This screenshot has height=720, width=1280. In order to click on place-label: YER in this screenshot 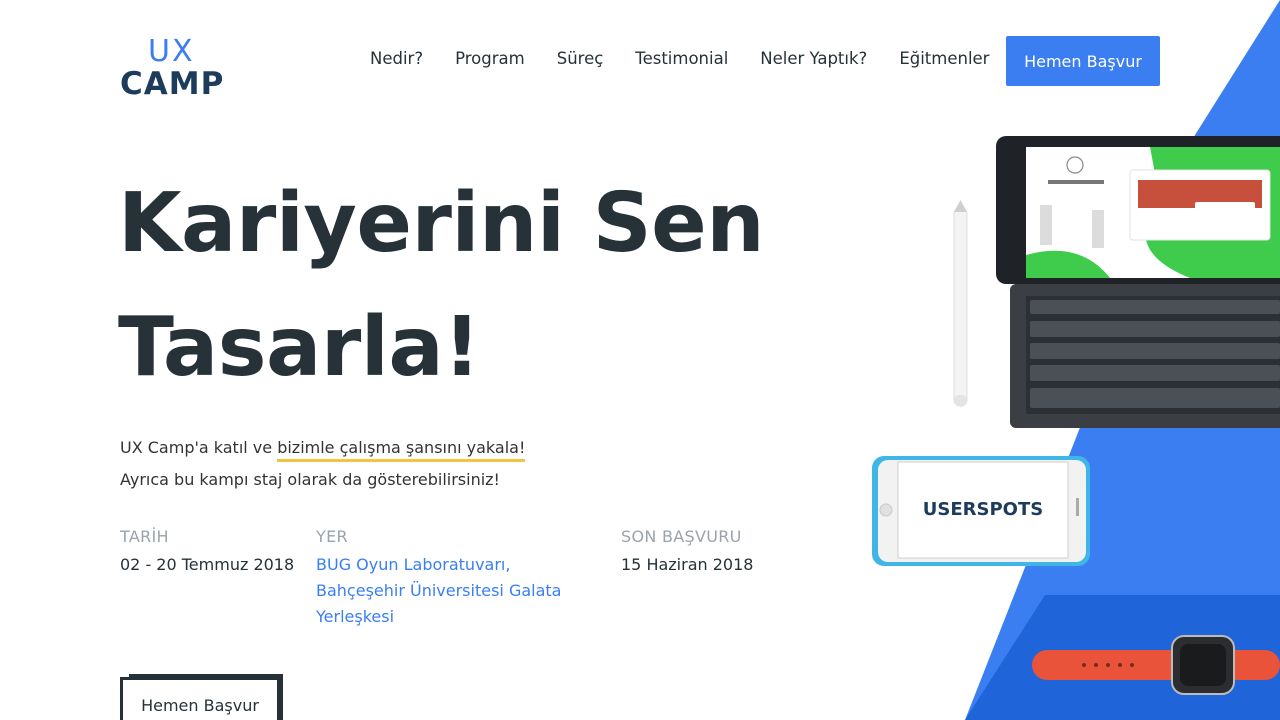, I will do `click(332, 536)`.